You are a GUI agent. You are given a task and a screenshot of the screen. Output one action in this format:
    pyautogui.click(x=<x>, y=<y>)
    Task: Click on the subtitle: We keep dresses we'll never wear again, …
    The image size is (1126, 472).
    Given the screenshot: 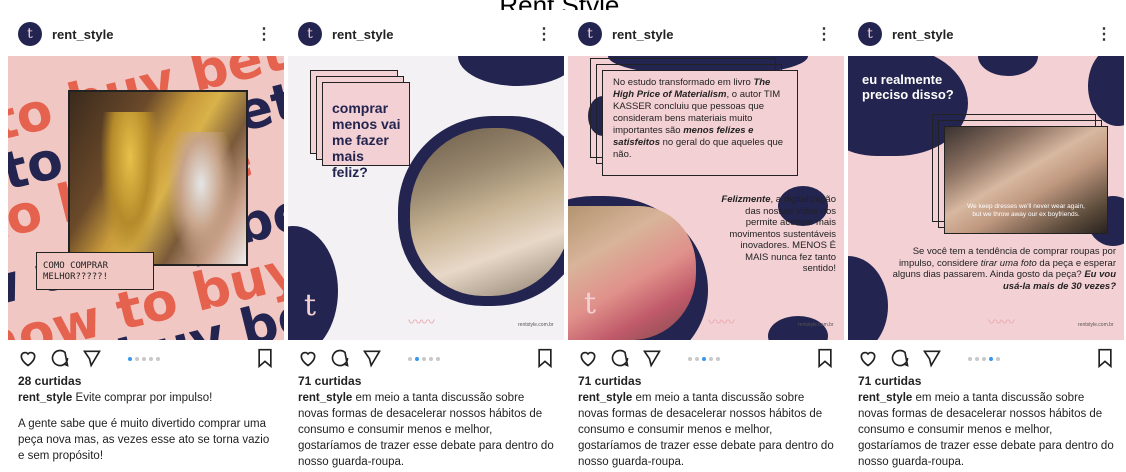 What is the action you would take?
    pyautogui.click(x=1026, y=210)
    